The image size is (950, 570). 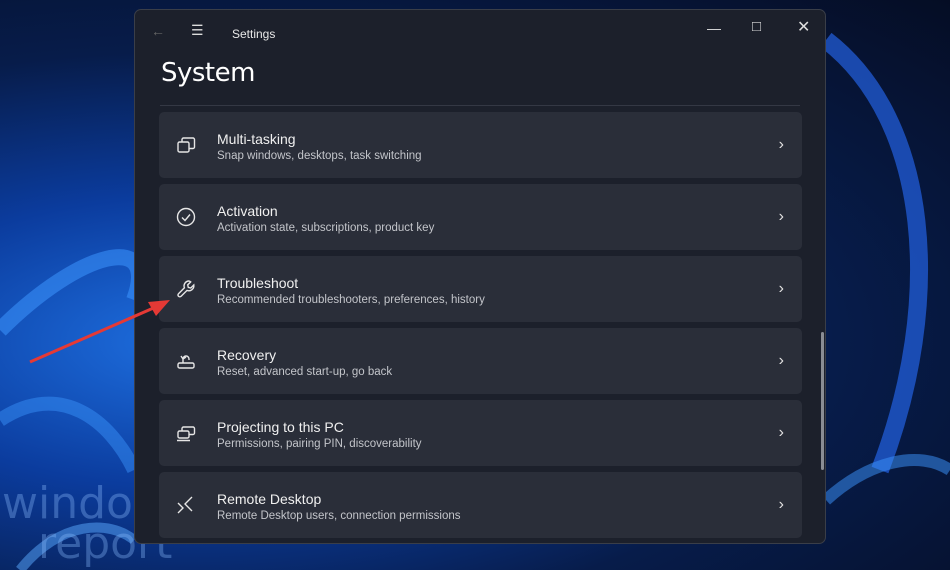 I want to click on divider, so click(x=480, y=105).